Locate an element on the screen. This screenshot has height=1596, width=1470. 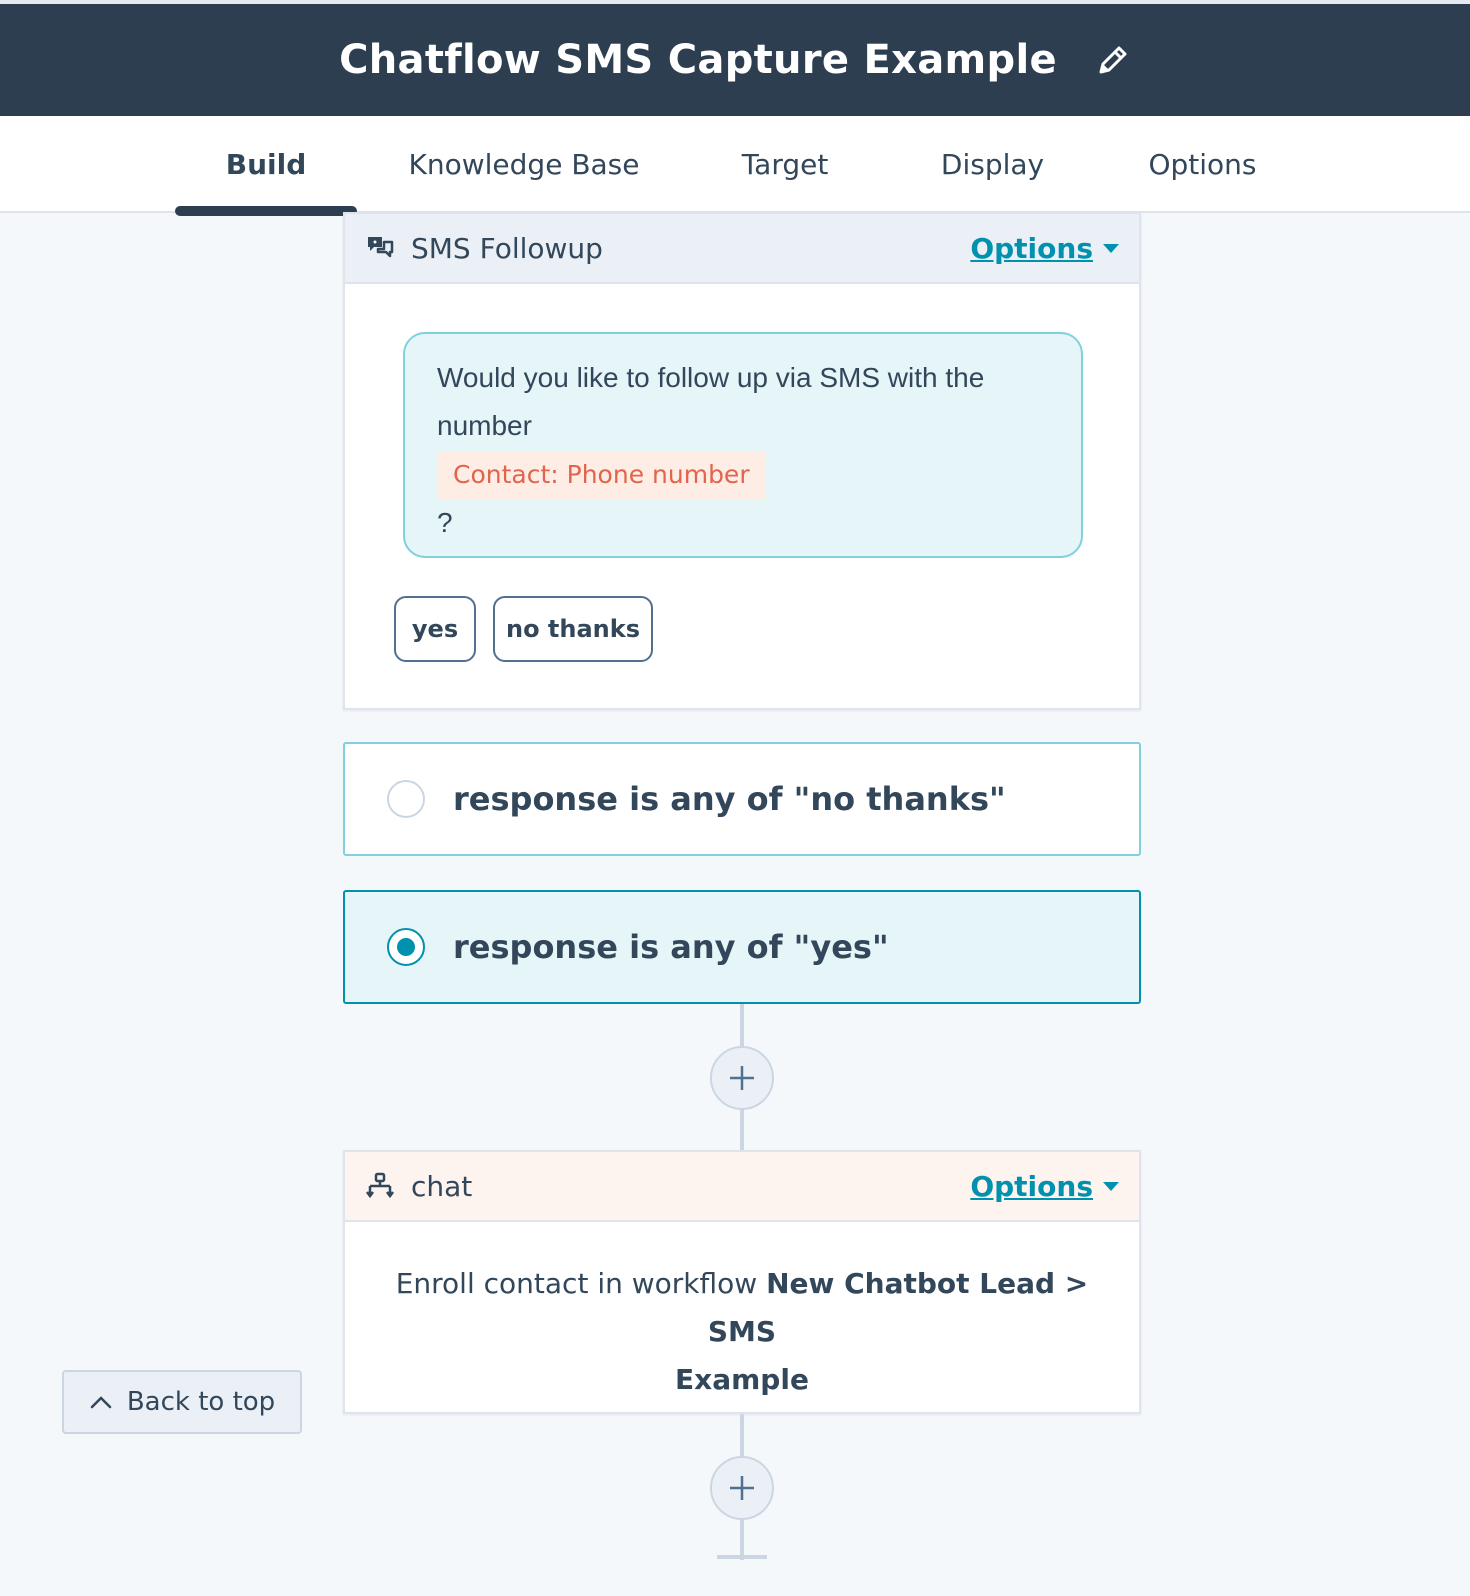
sms-card-options-dropdown: Options is located at coordinates (1044, 248).